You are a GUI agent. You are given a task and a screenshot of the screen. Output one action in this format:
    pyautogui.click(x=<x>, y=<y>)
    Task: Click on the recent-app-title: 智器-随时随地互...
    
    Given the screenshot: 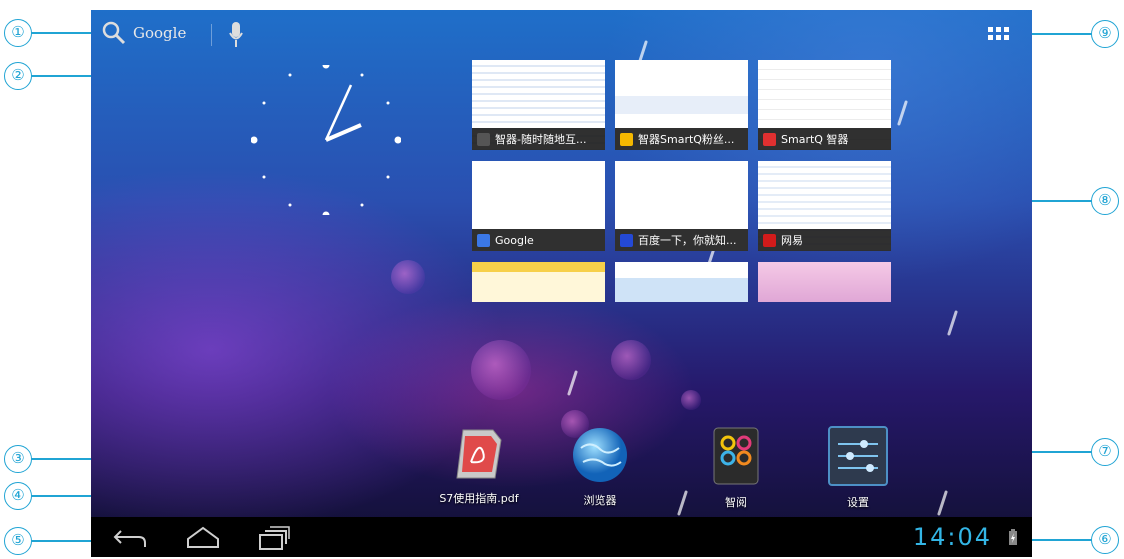 What is the action you would take?
    pyautogui.click(x=541, y=139)
    